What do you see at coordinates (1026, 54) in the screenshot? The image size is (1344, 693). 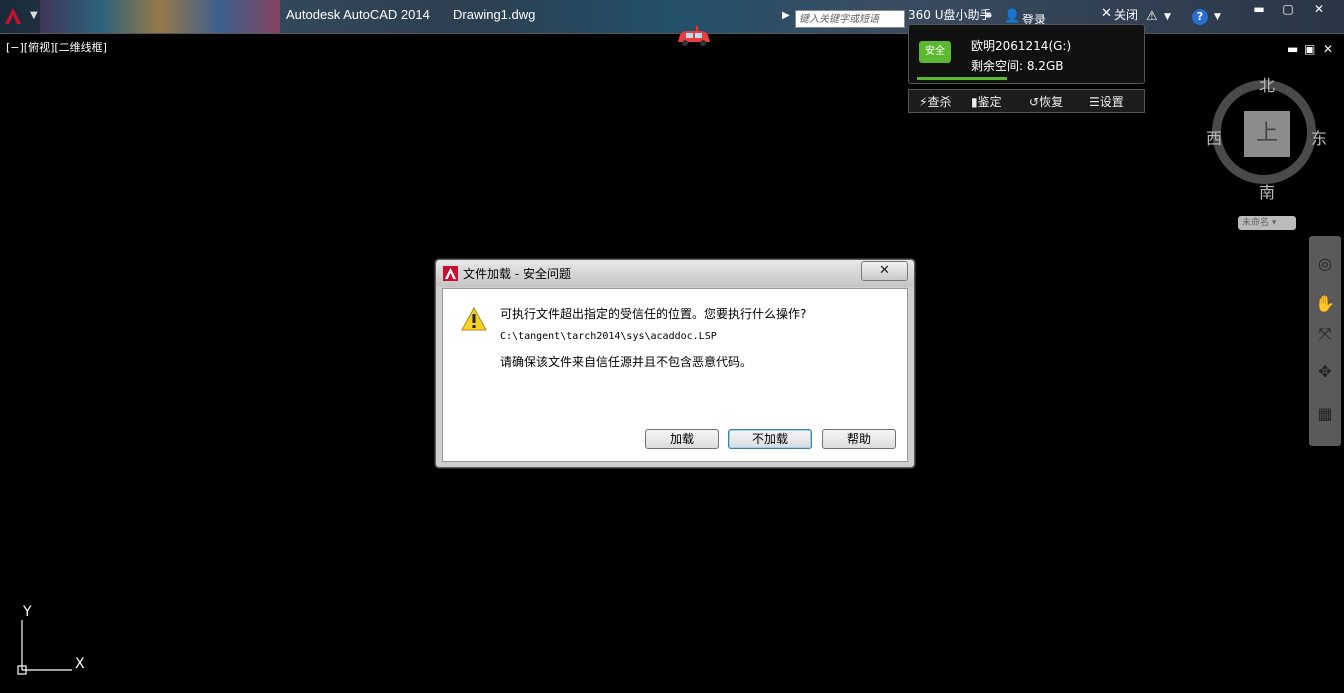 I see `usb-helper-panel: 安全 欧明2061214(G:) 剩余空间: 8.2GB` at bounding box center [1026, 54].